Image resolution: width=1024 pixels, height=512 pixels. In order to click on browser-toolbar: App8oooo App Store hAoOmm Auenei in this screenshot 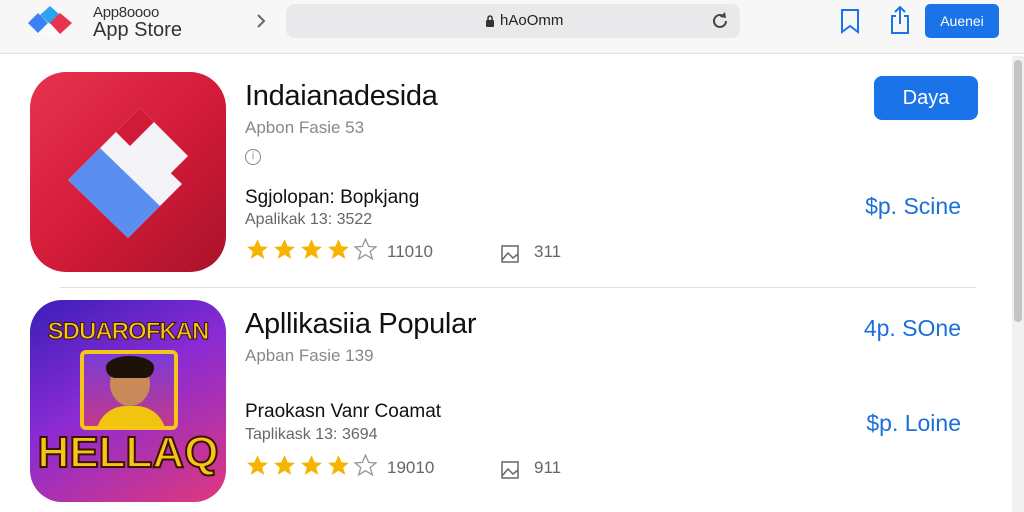, I will do `click(512, 27)`.